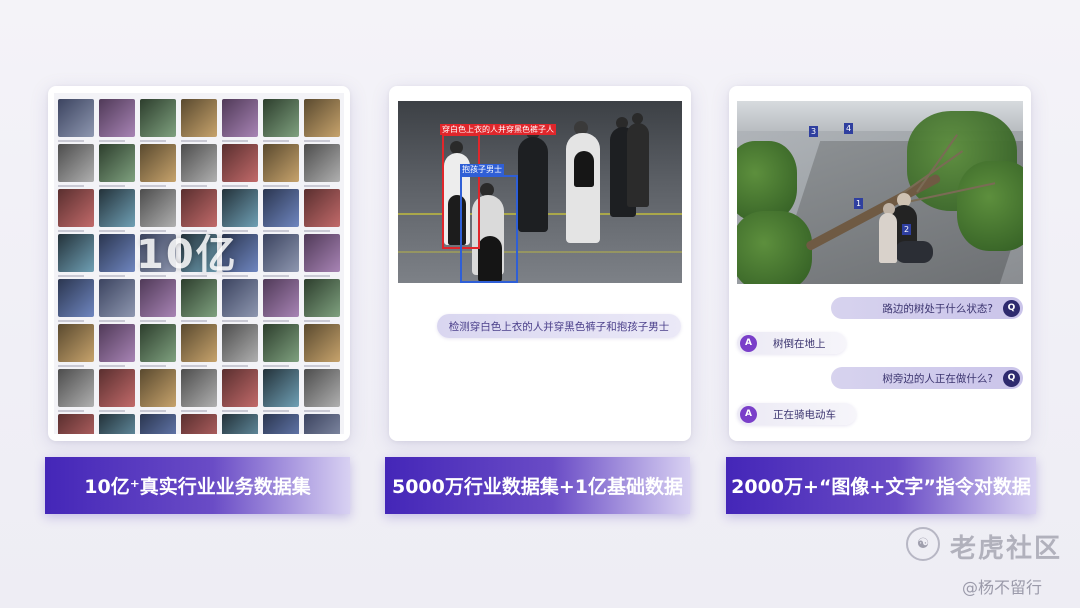 Image resolution: width=1080 pixels, height=608 pixels. I want to click on qa-question-2: 树旁边的人正在做什么? Q, so click(927, 378).